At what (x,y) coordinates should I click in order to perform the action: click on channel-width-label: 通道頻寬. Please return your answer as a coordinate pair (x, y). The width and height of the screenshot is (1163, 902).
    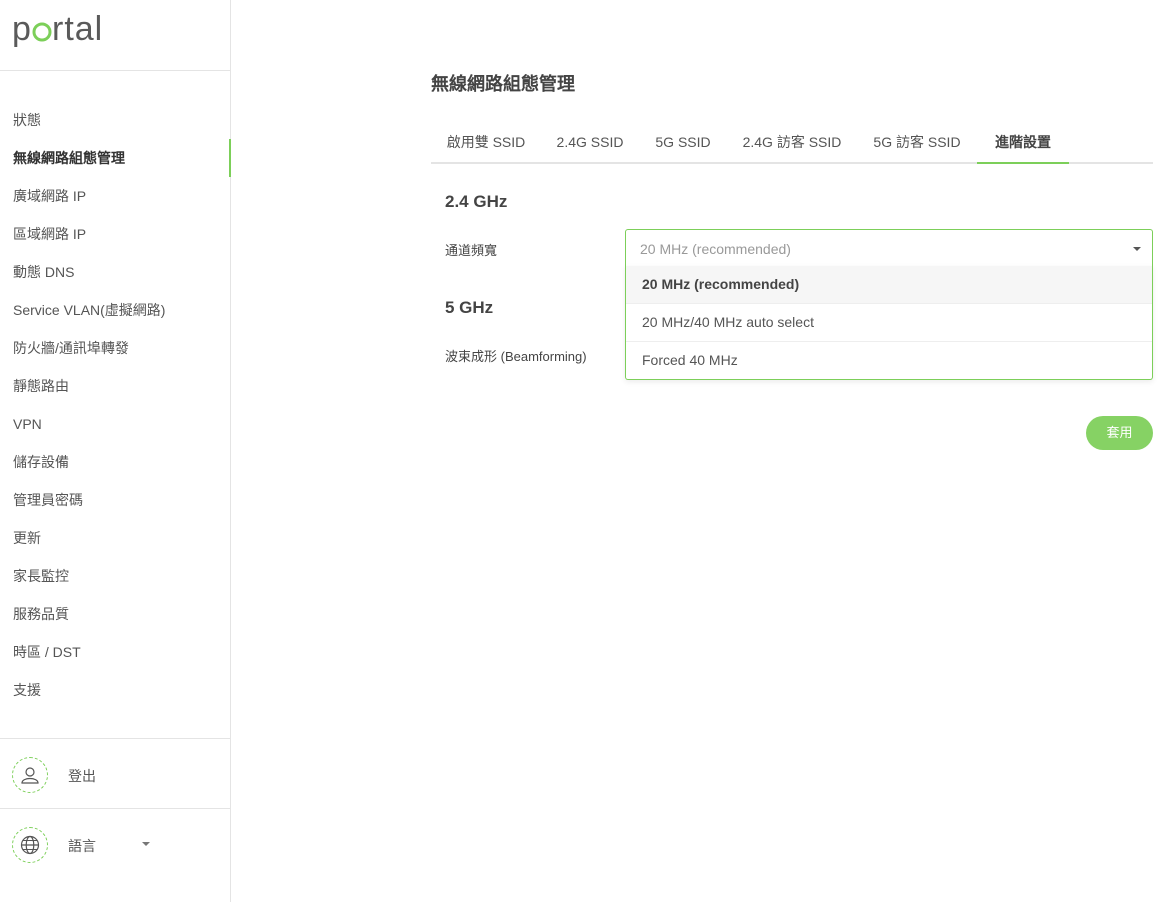
    Looking at the image, I should click on (471, 250).